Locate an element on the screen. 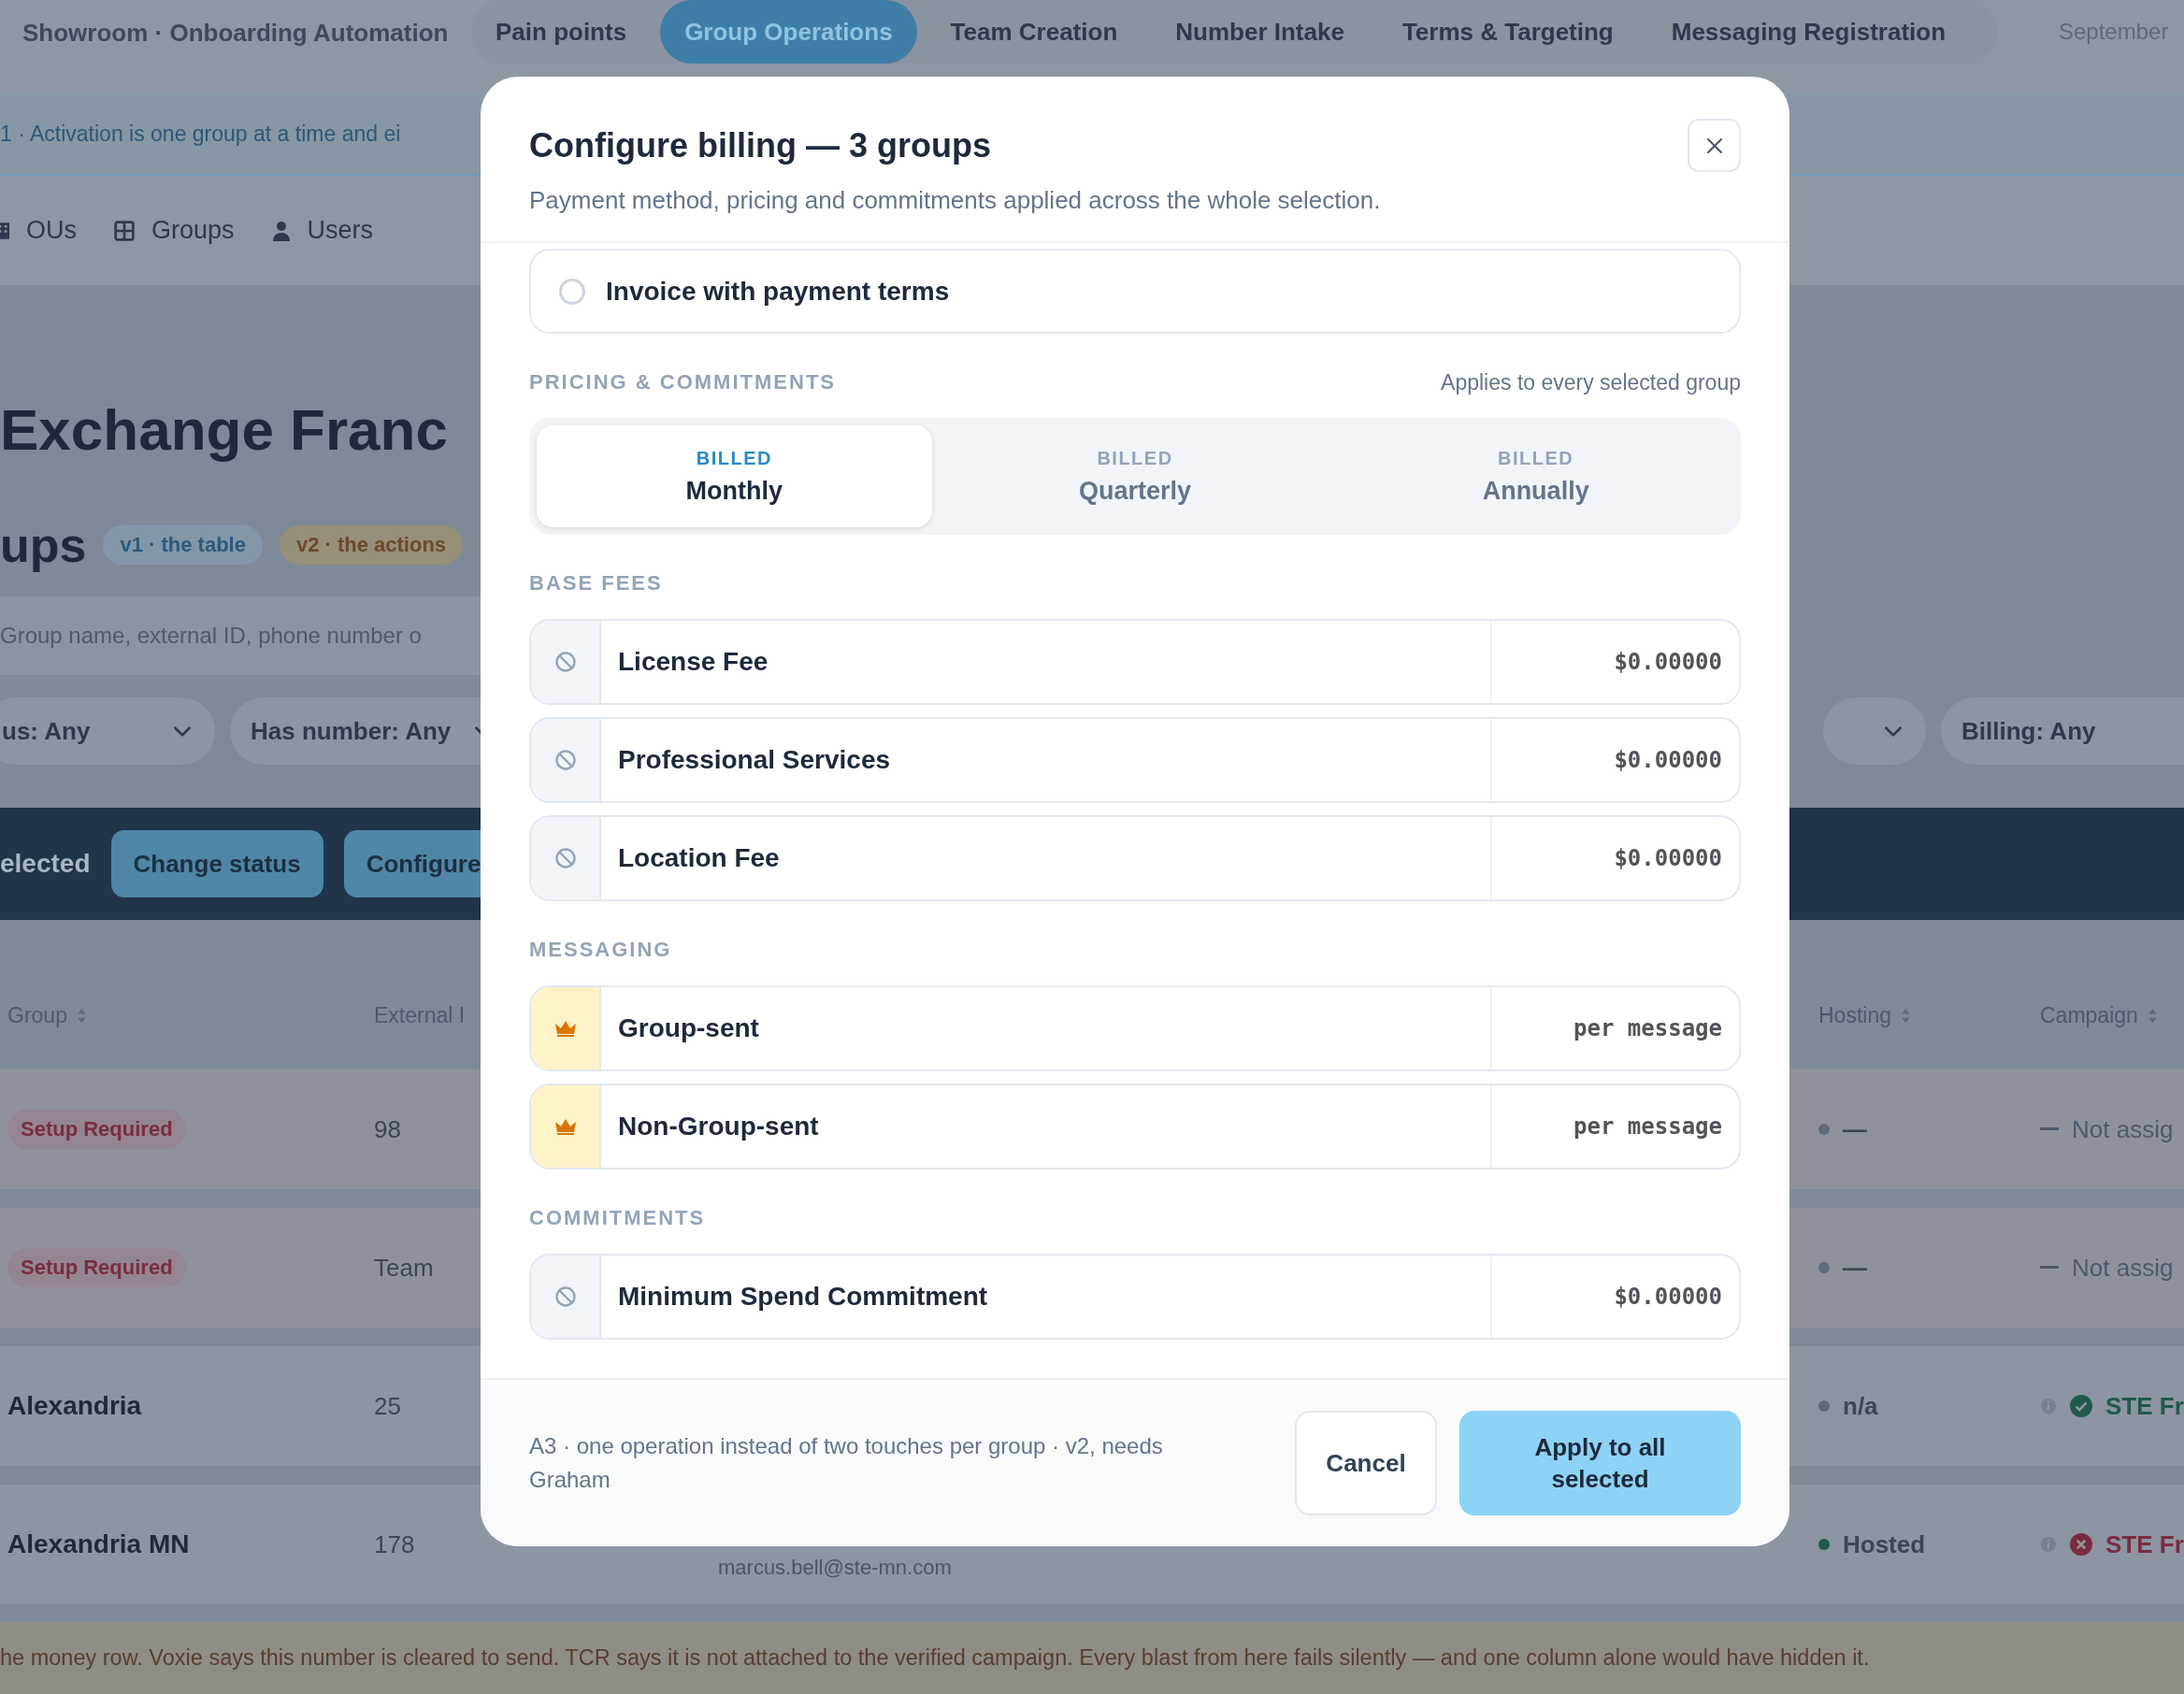 The image size is (2184, 1694). option-label: Invoice with payment terms is located at coordinates (778, 292).